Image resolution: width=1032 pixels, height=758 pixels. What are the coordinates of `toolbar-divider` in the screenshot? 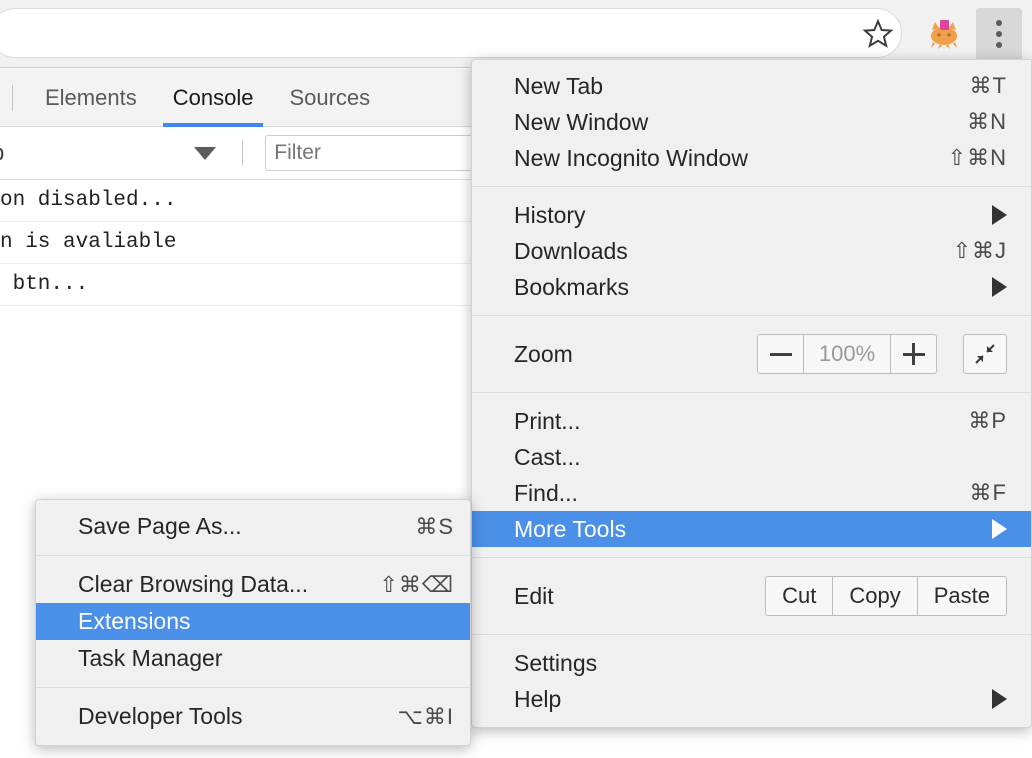 It's located at (243, 153).